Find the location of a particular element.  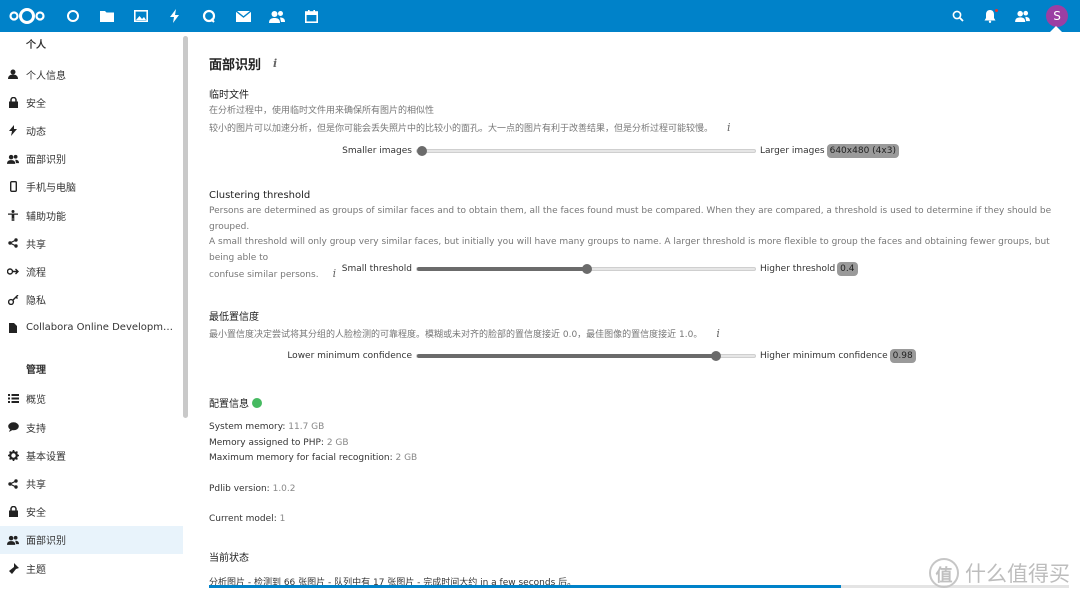

sidebar-item-privacy: 隐私 is located at coordinates (91, 300).